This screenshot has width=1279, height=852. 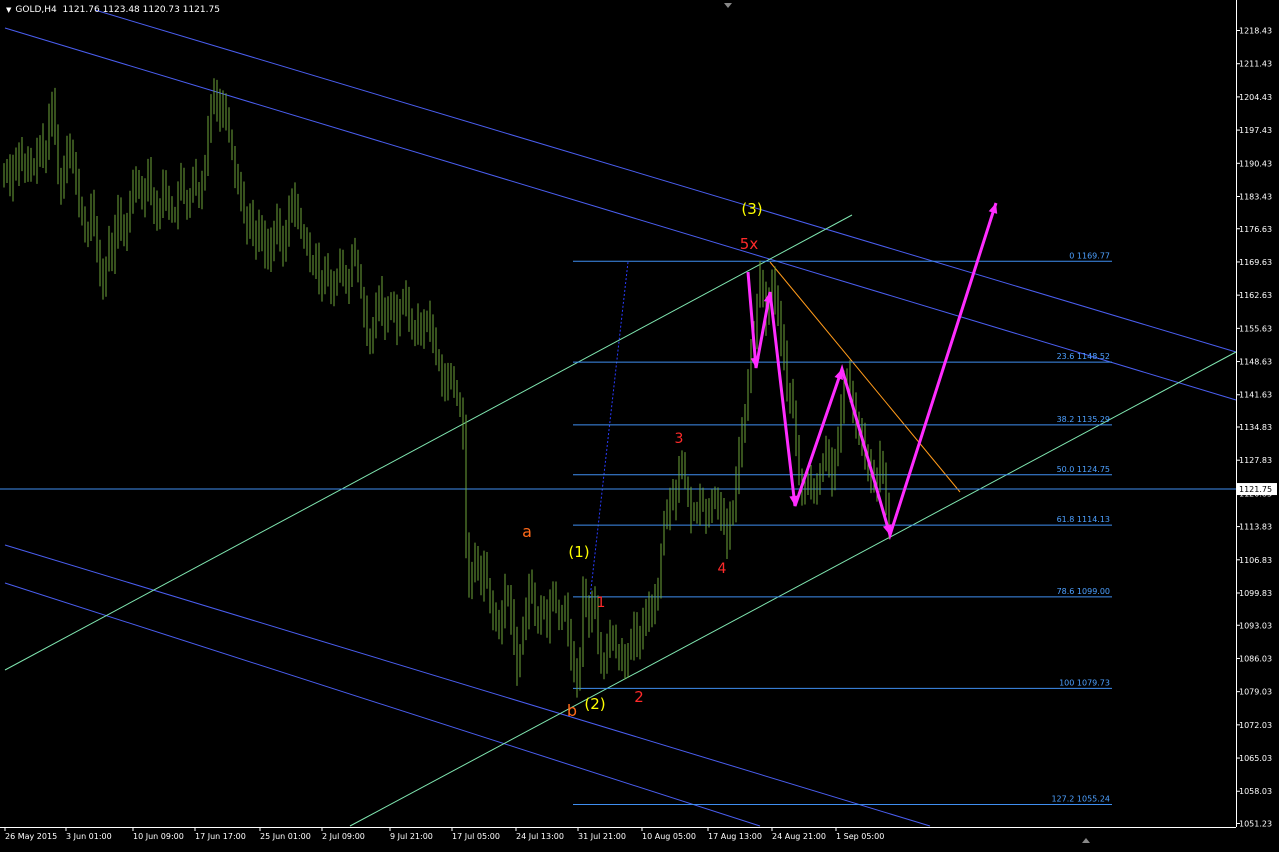 I want to click on time-tick-label: 9 Jul 21:00, so click(x=411, y=836).